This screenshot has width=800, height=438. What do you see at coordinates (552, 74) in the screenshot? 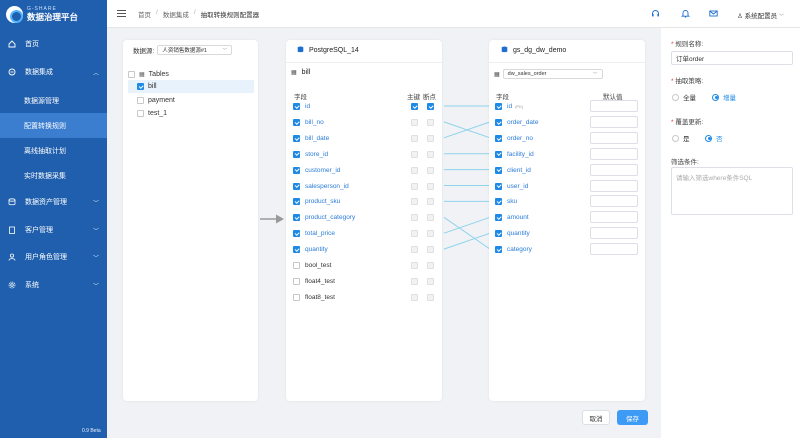
I see `target-table-select: dw_sales_order ﹀` at bounding box center [552, 74].